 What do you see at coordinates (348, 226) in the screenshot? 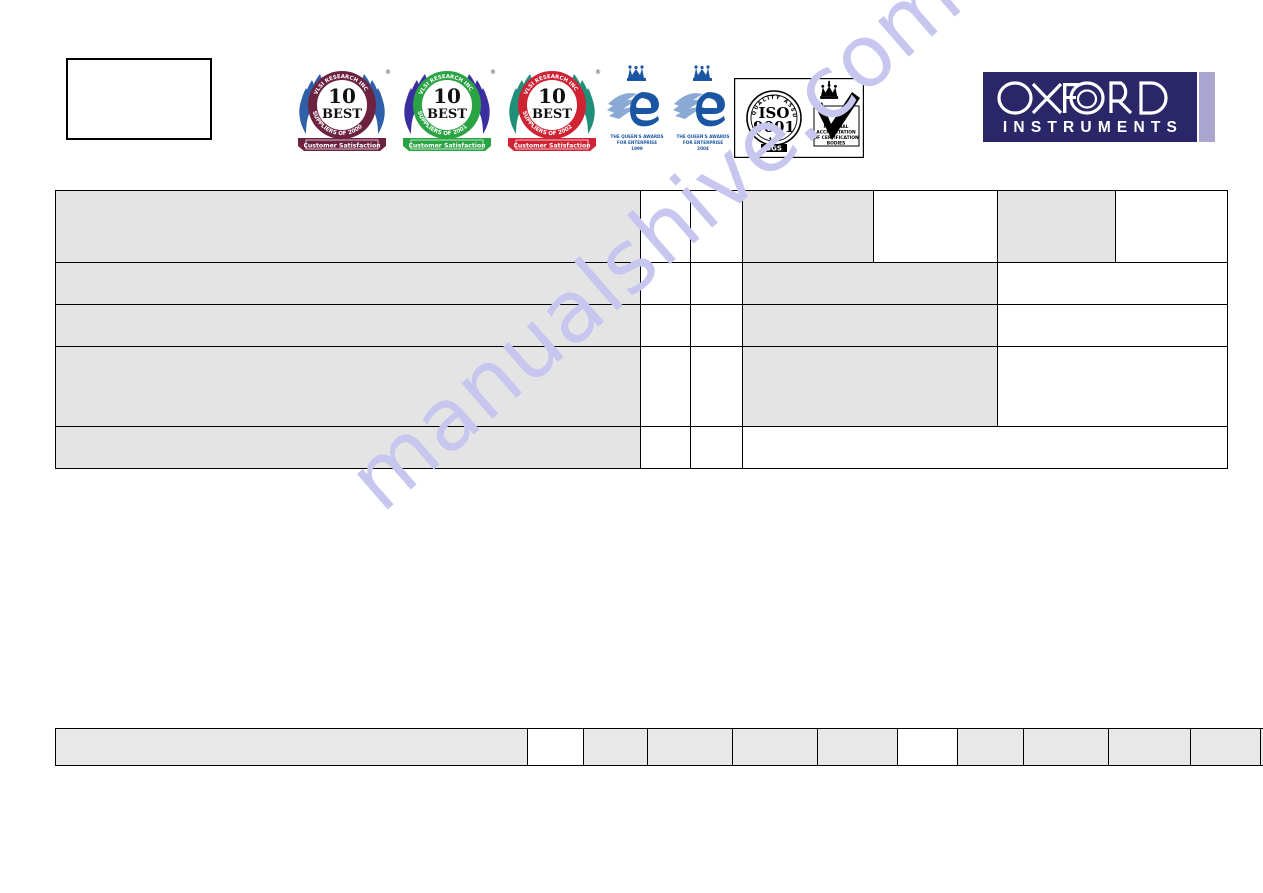
I see `form-cell-title` at bounding box center [348, 226].